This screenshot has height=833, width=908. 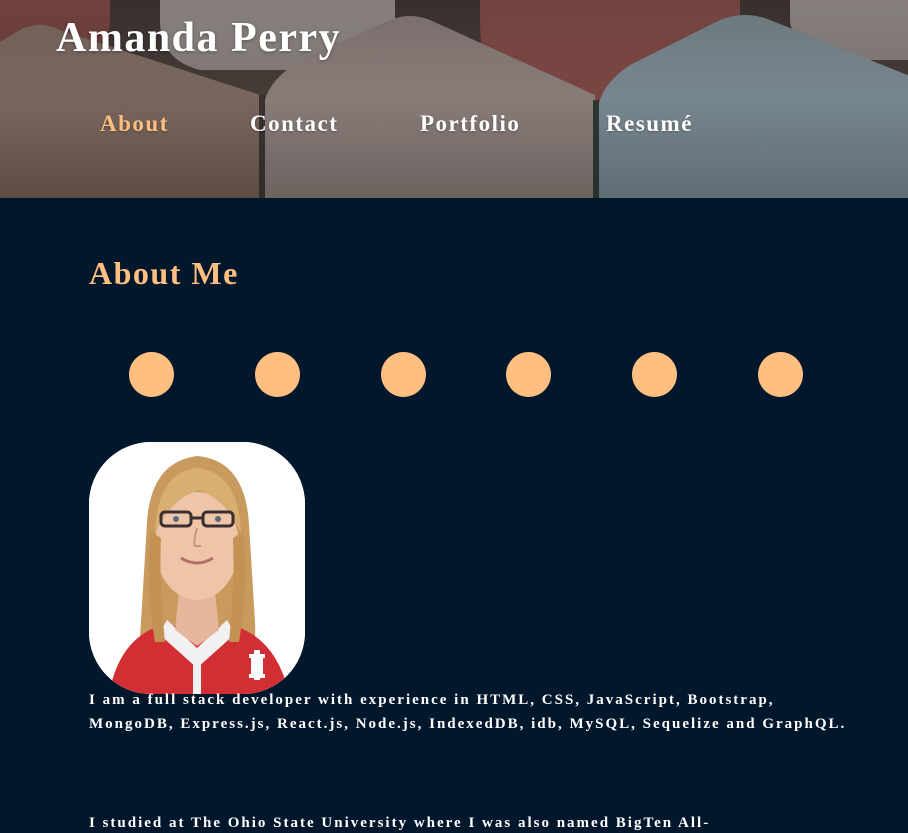 I want to click on site-title: Amanda Perry, so click(x=199, y=38).